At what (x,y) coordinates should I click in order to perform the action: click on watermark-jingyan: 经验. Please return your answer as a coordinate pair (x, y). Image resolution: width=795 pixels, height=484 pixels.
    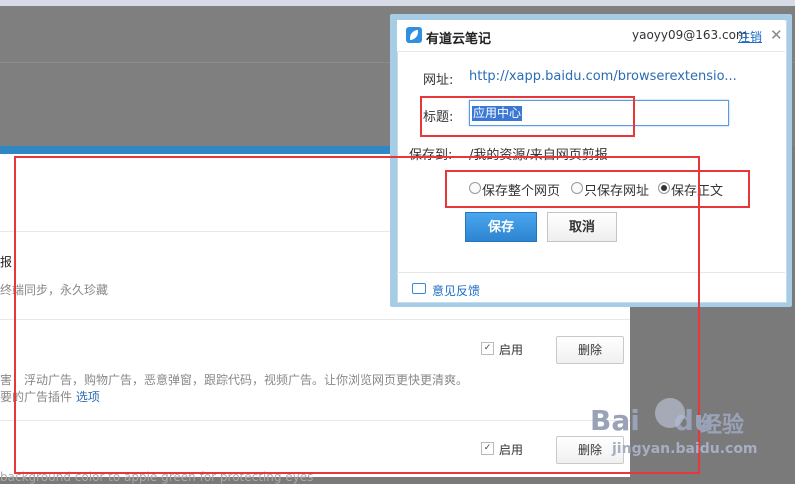
    Looking at the image, I should click on (722, 425).